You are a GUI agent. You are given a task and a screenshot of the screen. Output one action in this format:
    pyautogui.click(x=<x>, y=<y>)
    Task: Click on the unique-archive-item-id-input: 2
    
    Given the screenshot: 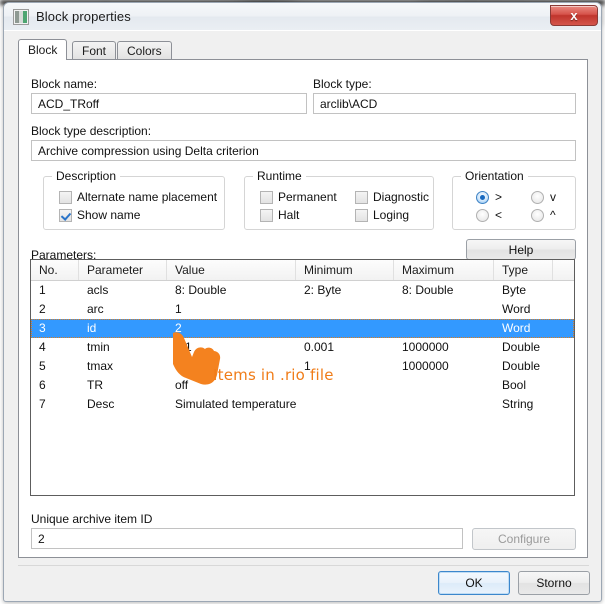 What is the action you would take?
    pyautogui.click(x=247, y=538)
    